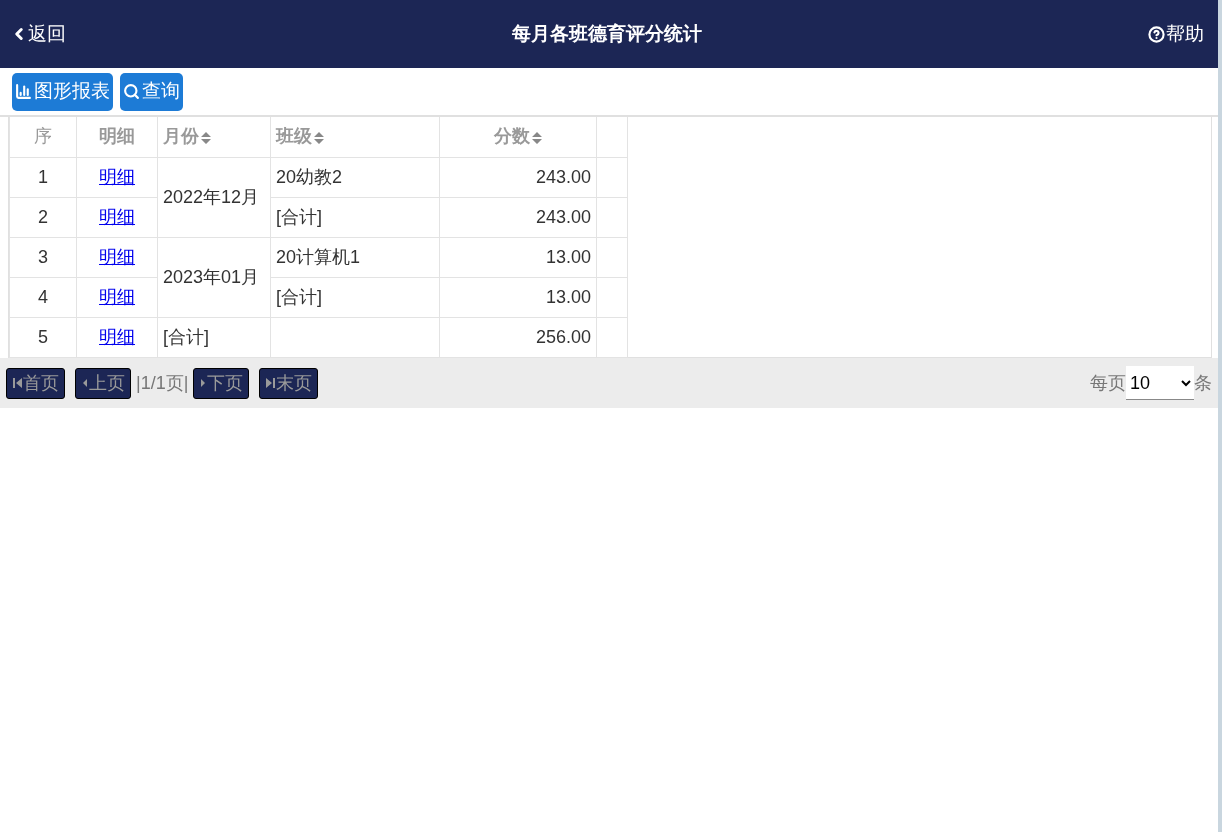 This screenshot has height=832, width=1222. Describe the element at coordinates (355, 177) in the screenshot. I see `table-cell: 20幼教2` at that location.